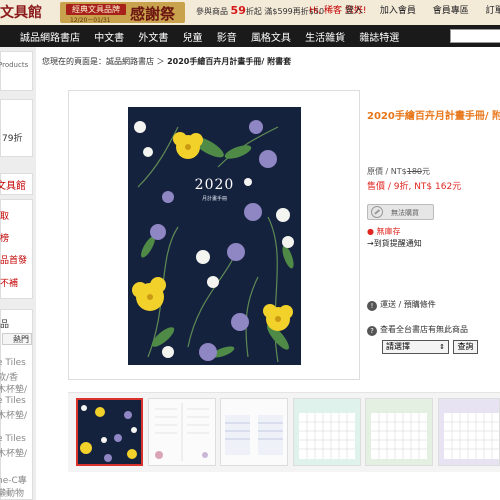 This screenshot has width=500, height=500. I want to click on thumbnail-monthplan-image, so click(254, 432).